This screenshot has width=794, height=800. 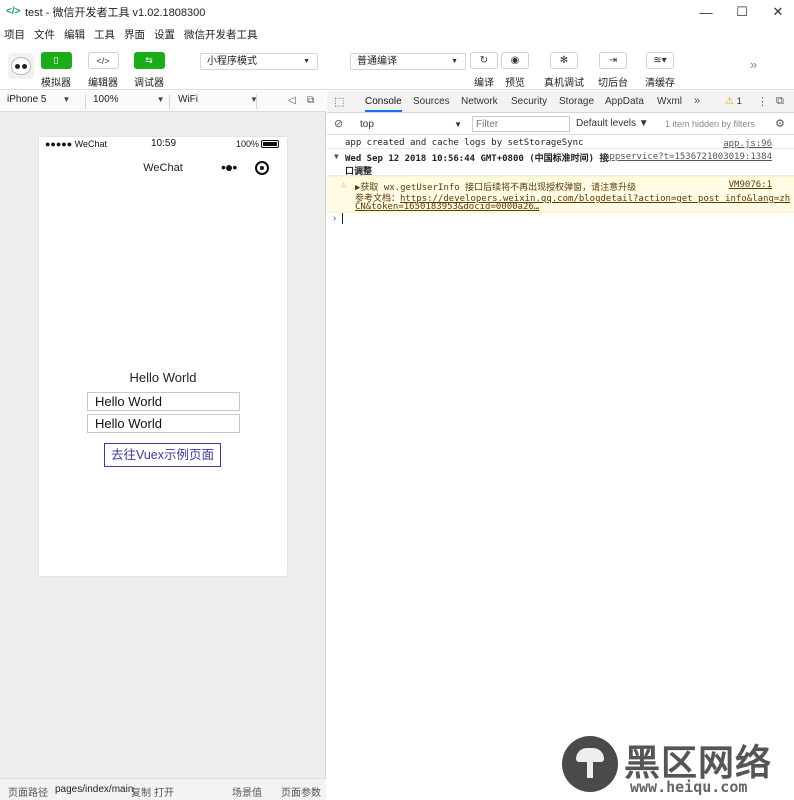 What do you see at coordinates (515, 83) in the screenshot?
I see `preview-label: 预览` at bounding box center [515, 83].